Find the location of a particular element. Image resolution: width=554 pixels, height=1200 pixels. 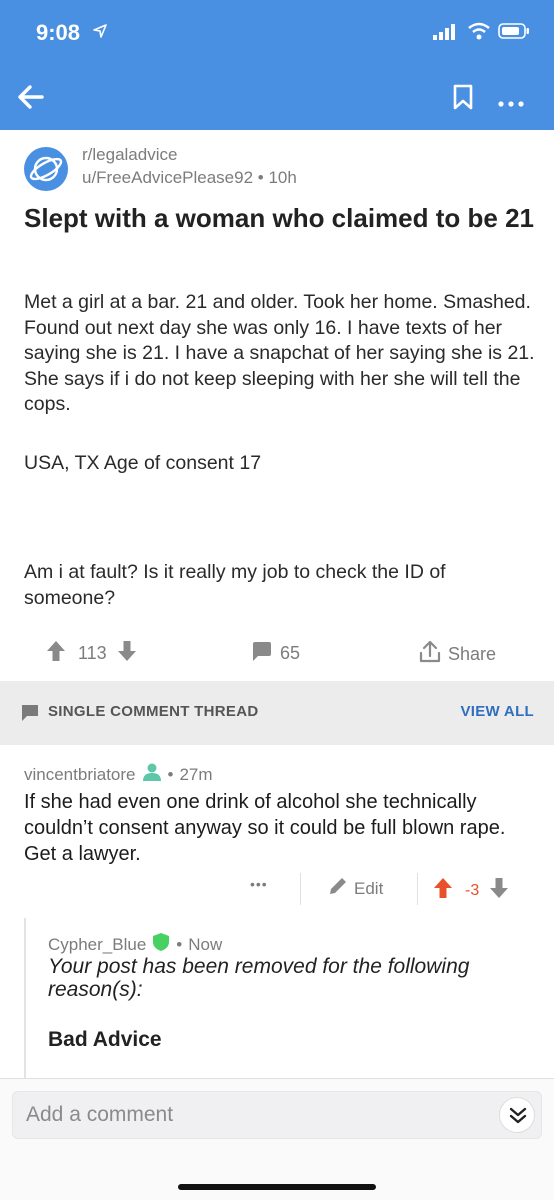

double-chevron-down-icon is located at coordinates (518, 1118).